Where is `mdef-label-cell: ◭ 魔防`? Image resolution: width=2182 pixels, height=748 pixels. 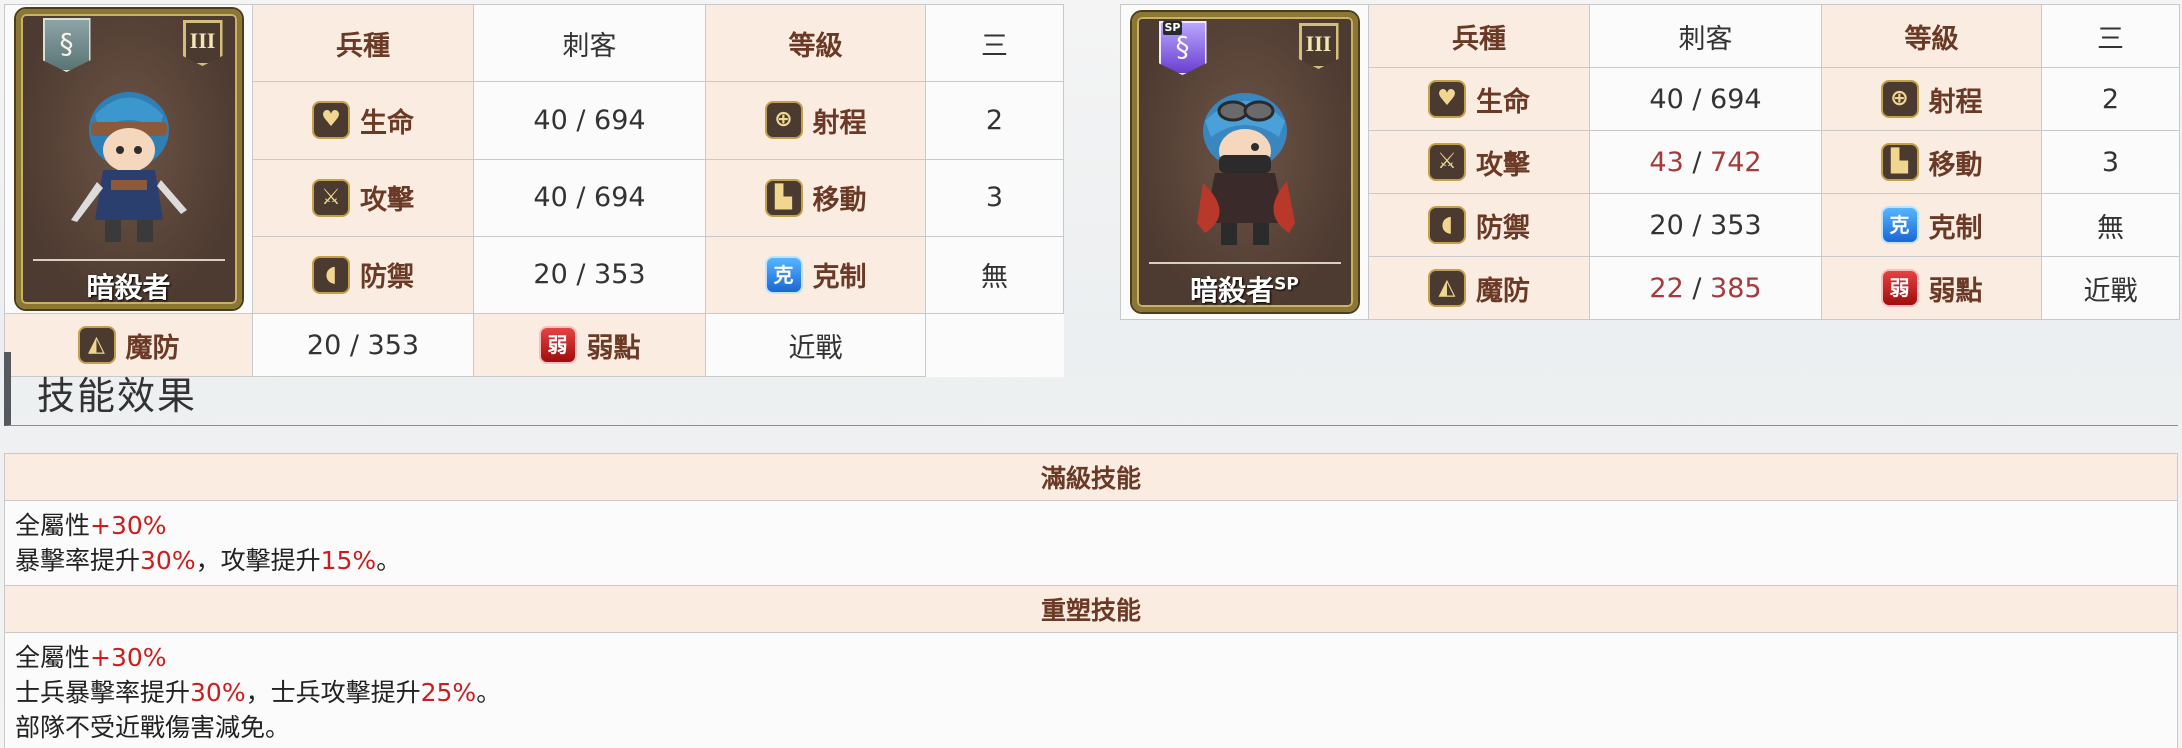
mdef-label-cell: ◭ 魔防 is located at coordinates (1479, 288).